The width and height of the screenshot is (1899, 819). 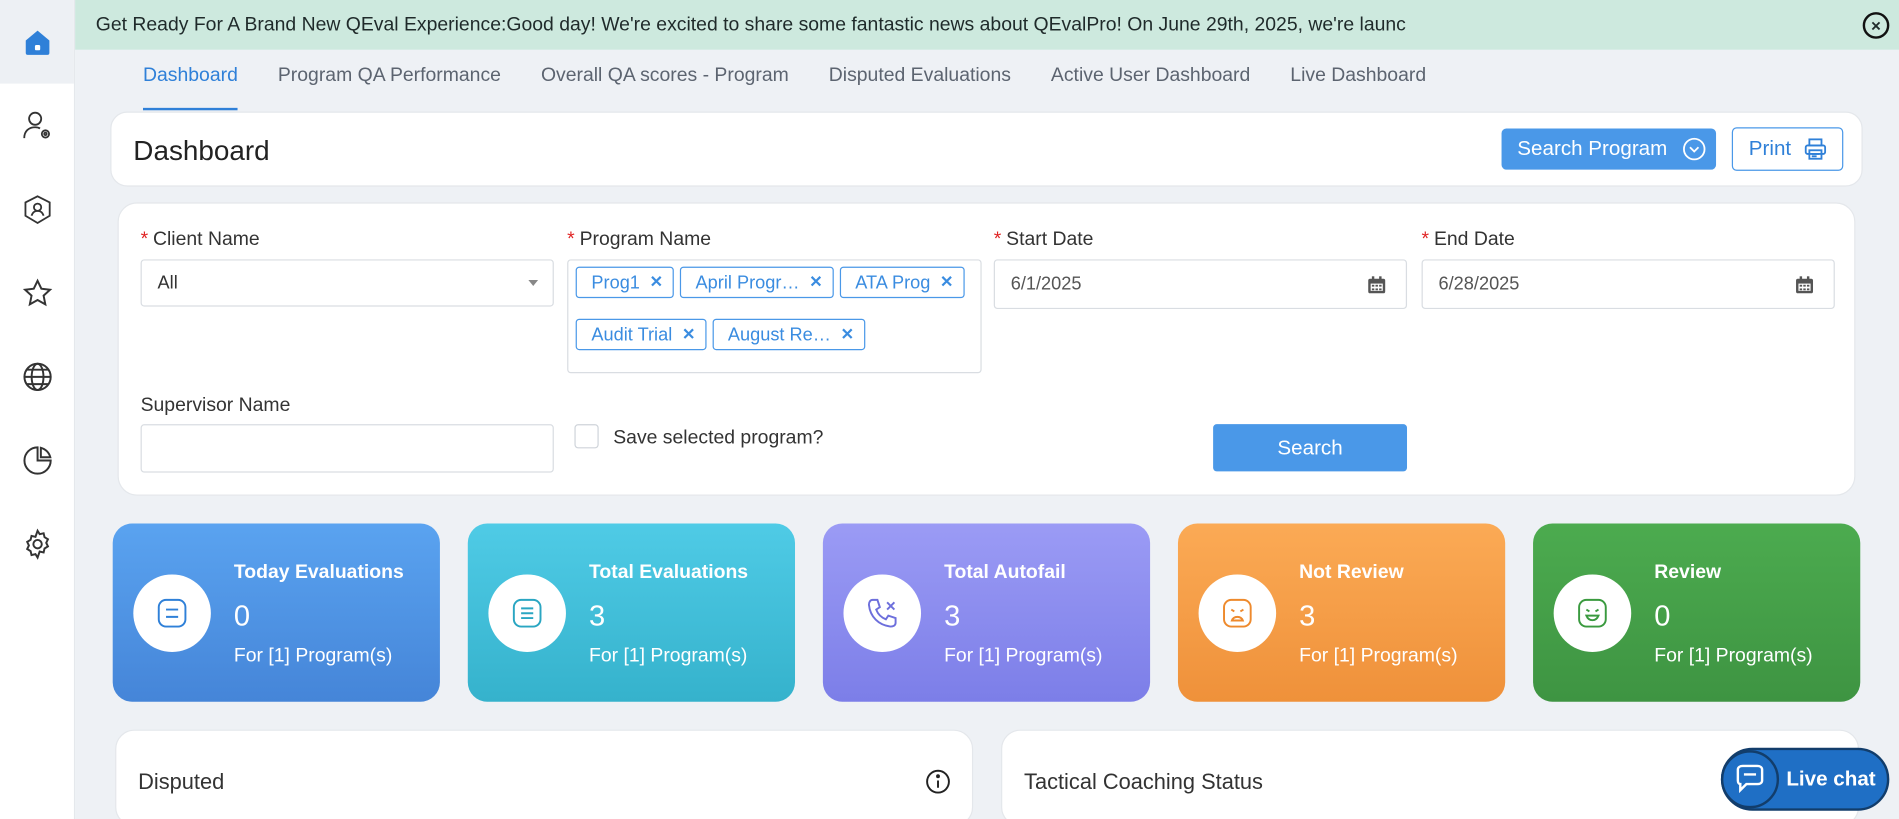 I want to click on search-program-label: Search Program, so click(x=1592, y=148).